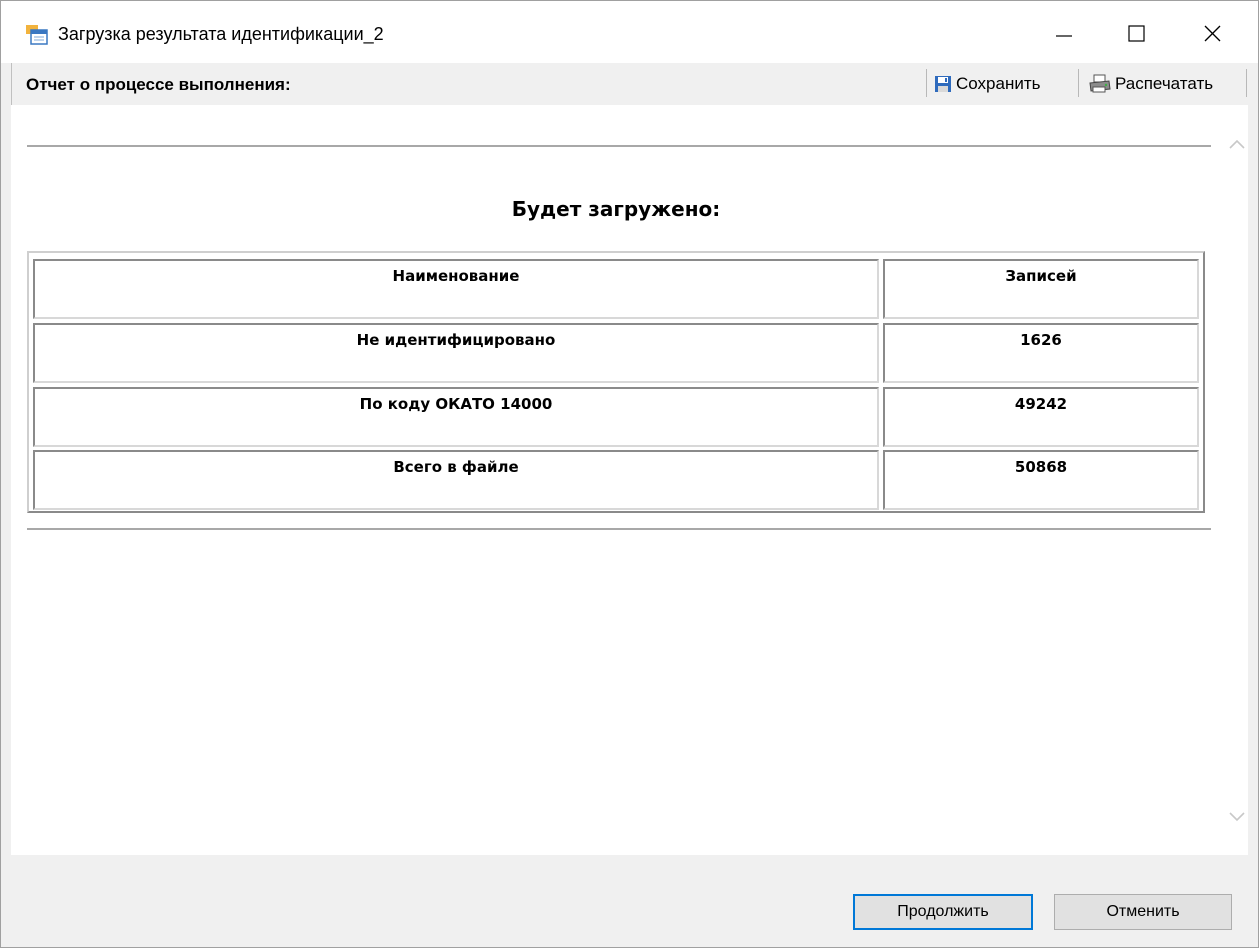 This screenshot has width=1259, height=948. I want to click on row-count: 50868, so click(1041, 480).